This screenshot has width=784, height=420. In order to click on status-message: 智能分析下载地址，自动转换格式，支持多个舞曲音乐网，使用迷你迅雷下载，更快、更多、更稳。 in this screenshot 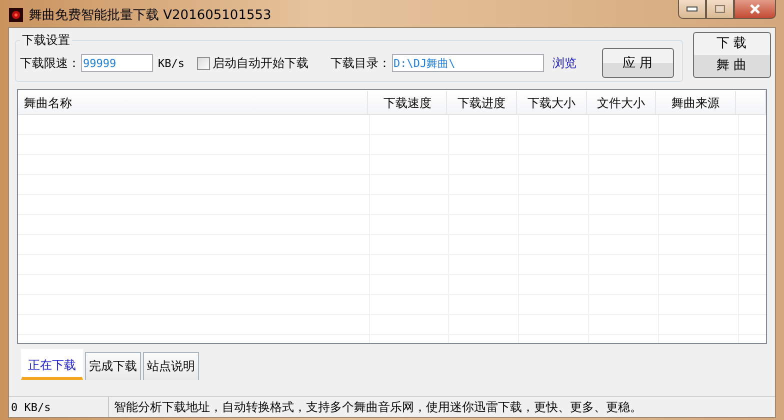, I will do `click(377, 407)`.